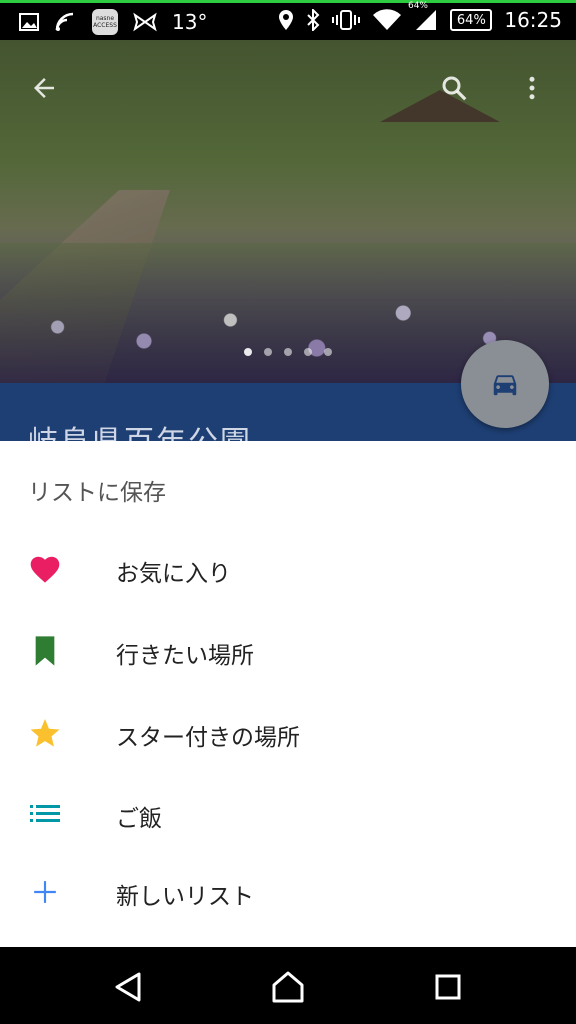  Describe the element at coordinates (45, 569) in the screenshot. I see `heart-icon` at that location.